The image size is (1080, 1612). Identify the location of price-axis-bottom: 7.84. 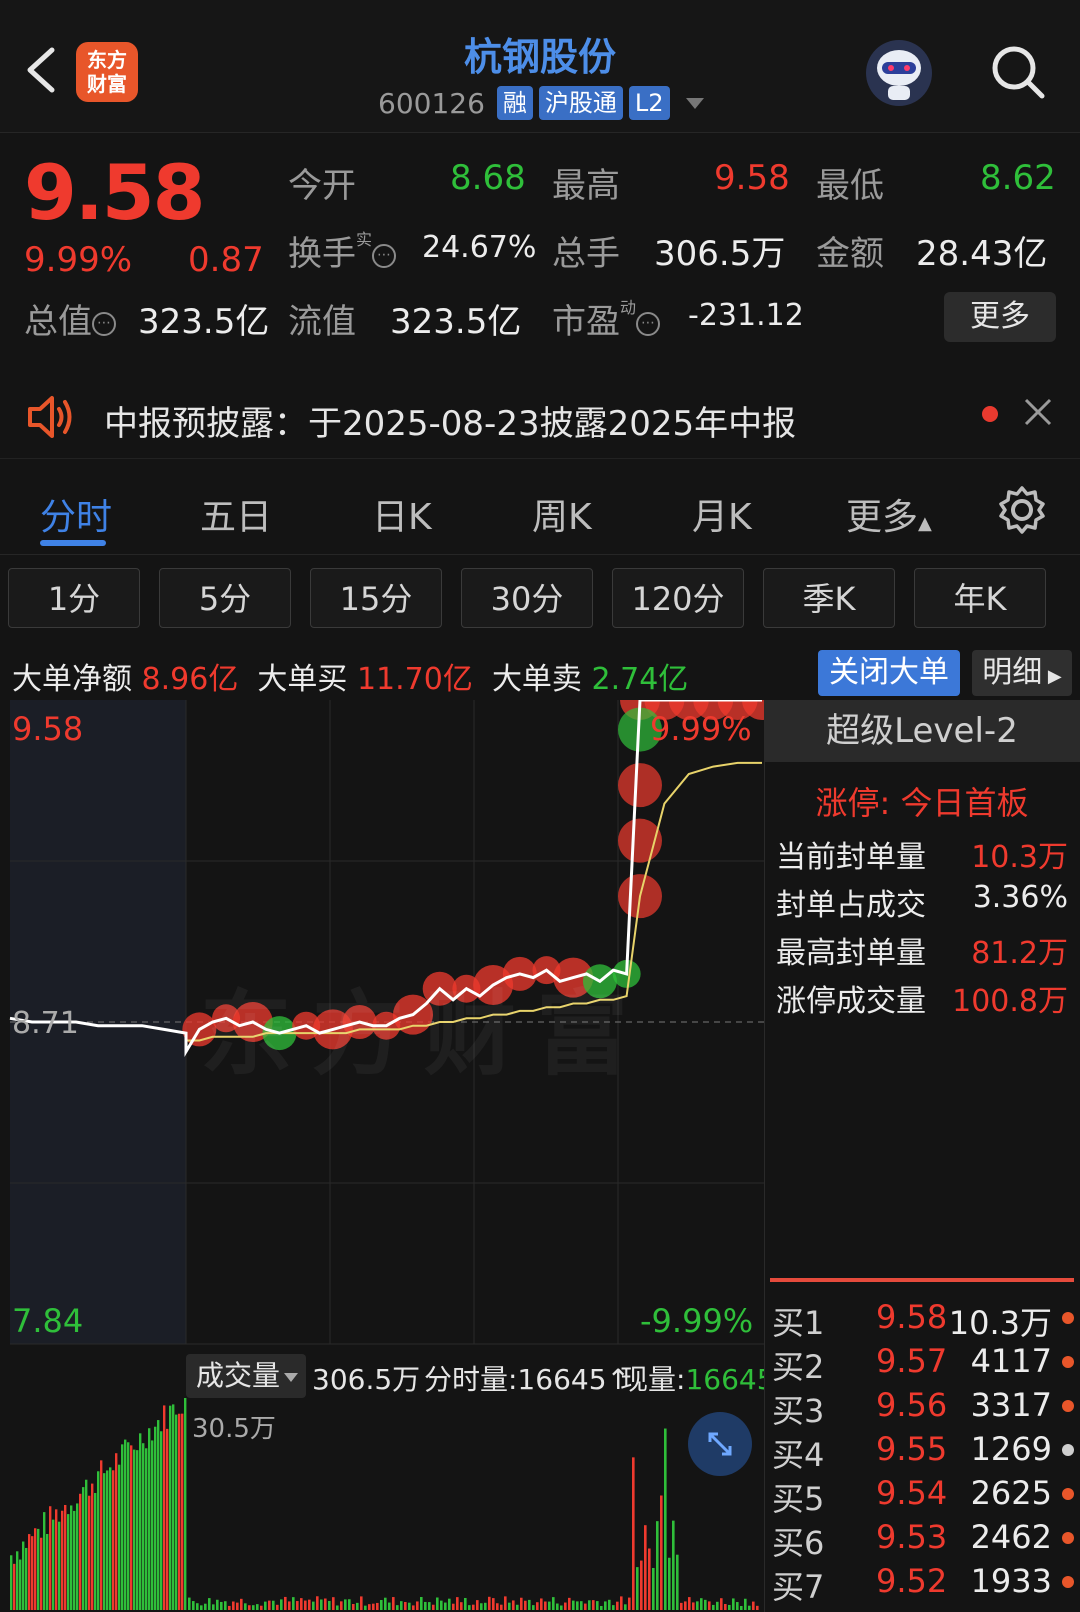
(48, 1321).